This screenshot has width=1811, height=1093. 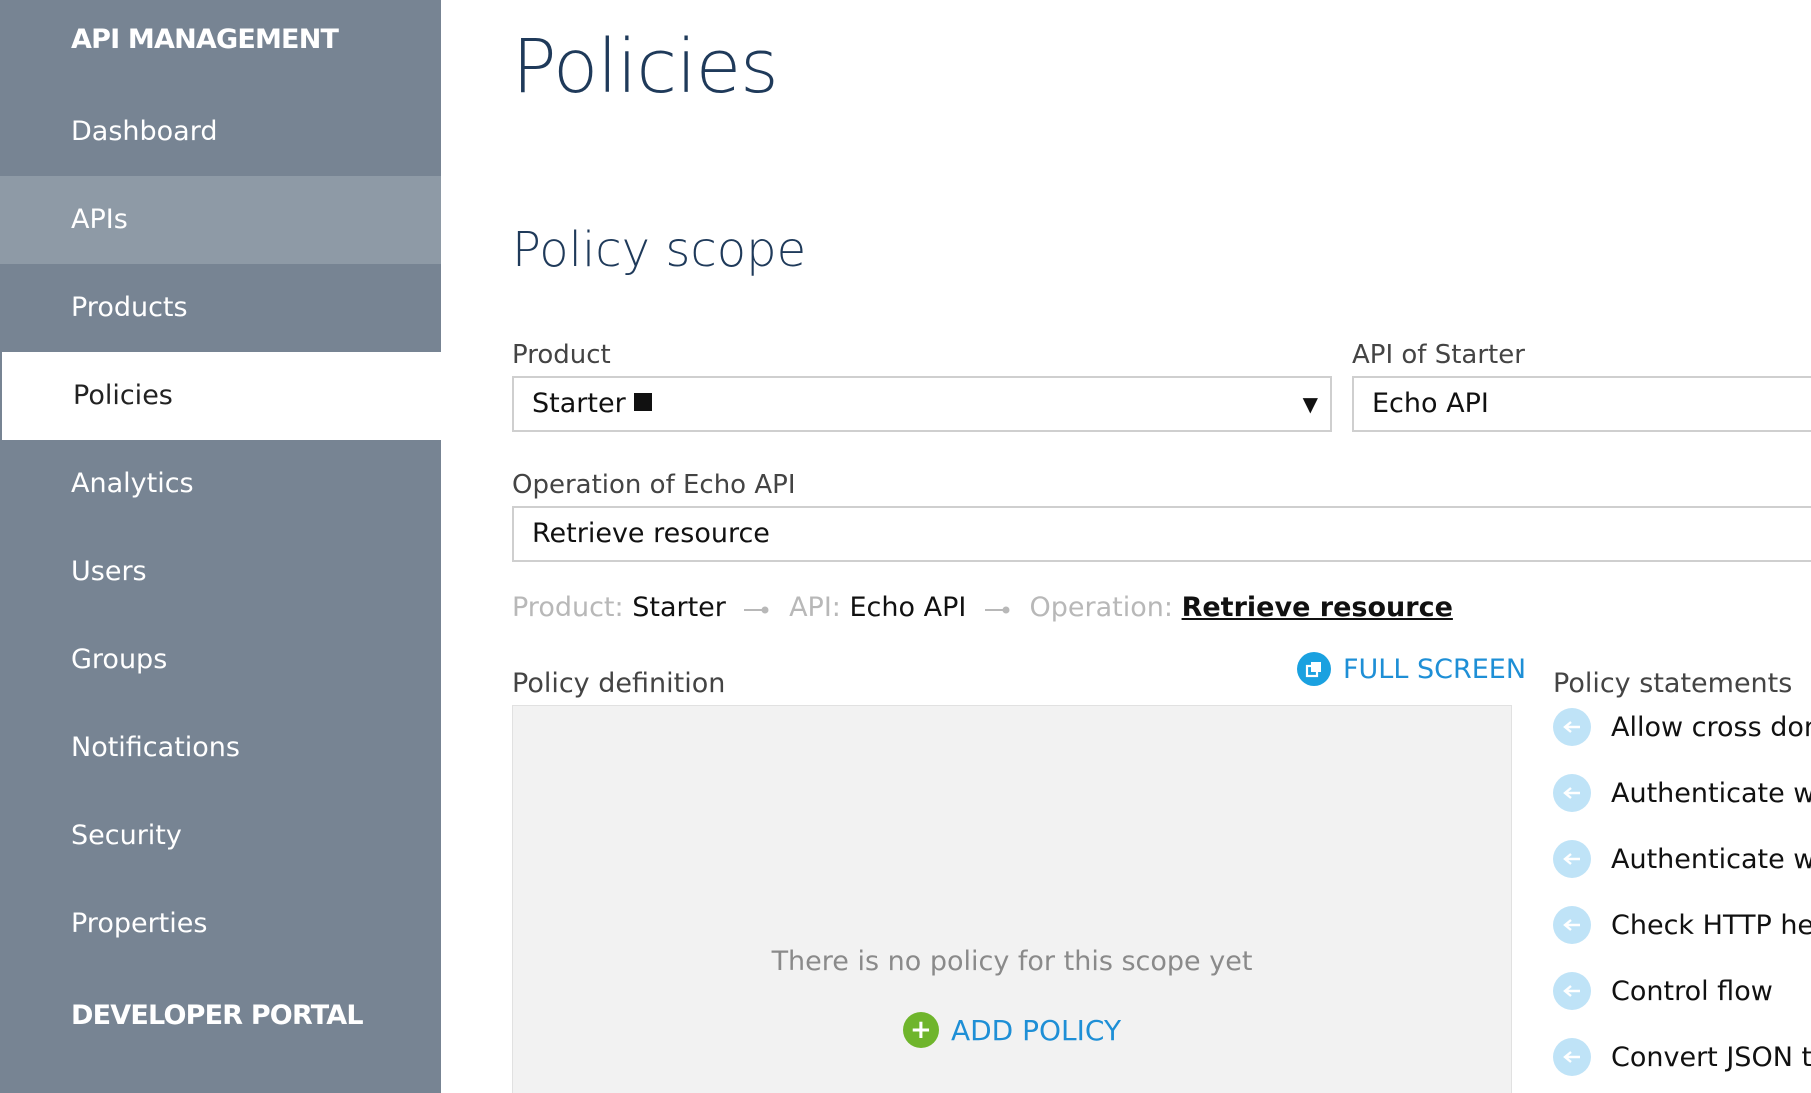 I want to click on section-title-api-management: API MANAGEMENT, so click(x=205, y=39).